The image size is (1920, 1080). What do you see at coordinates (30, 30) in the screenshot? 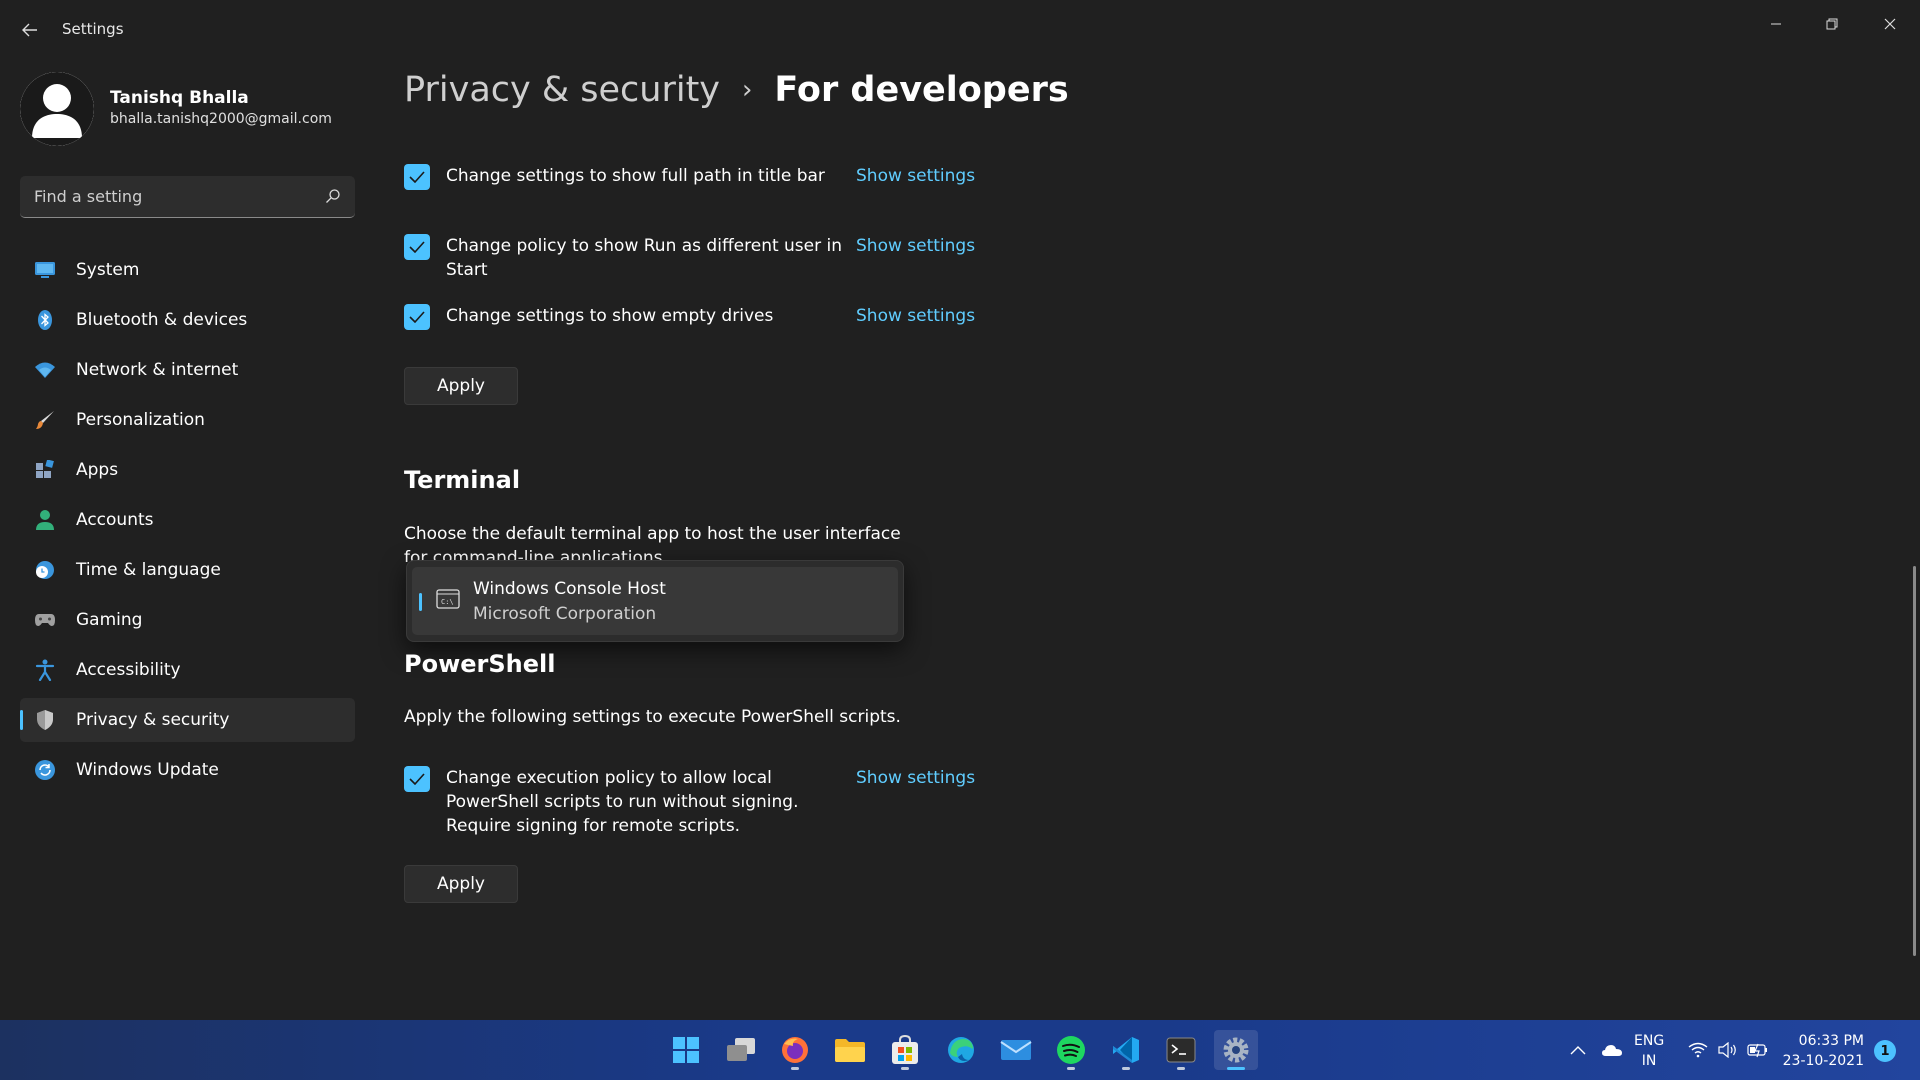
I see `back-arrow-icon` at bounding box center [30, 30].